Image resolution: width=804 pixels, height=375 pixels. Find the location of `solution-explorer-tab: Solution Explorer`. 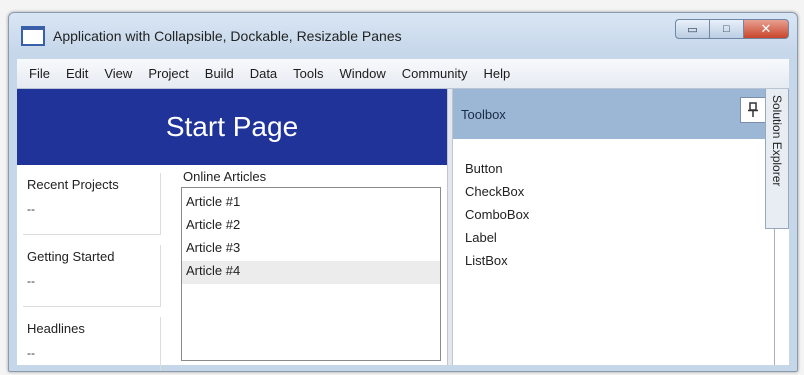

solution-explorer-tab: Solution Explorer is located at coordinates (777, 159).